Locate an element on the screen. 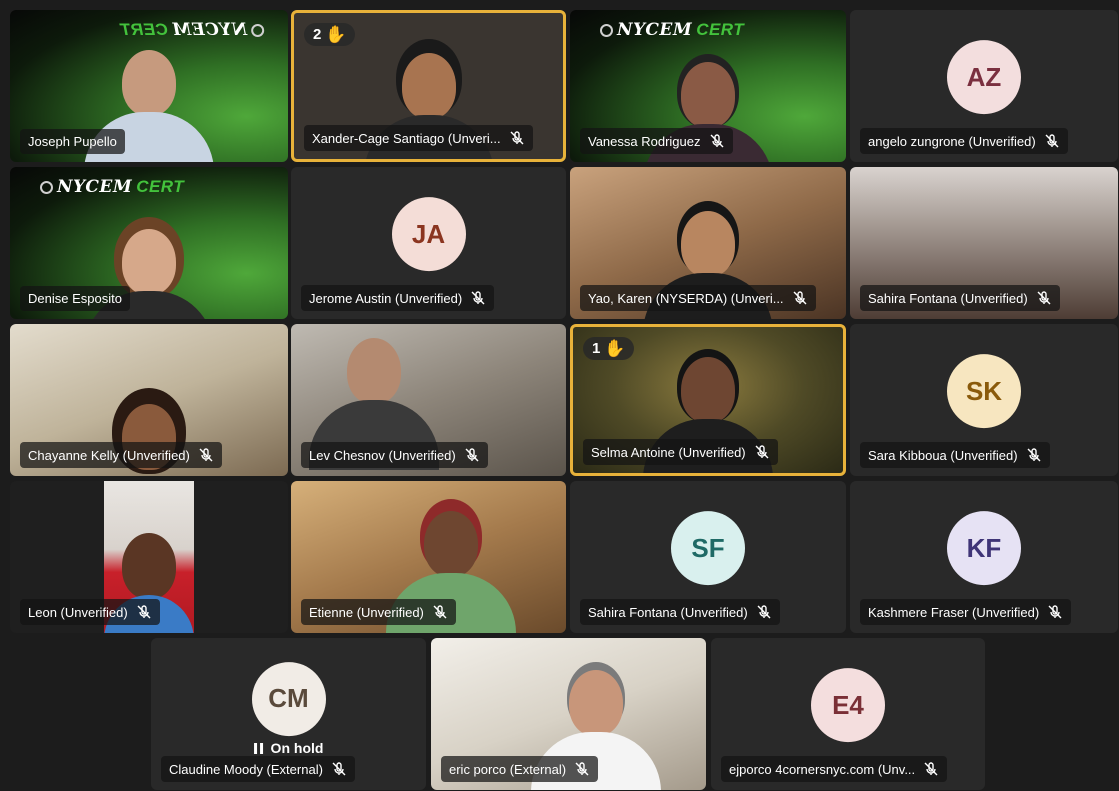  participant-tile: Lev Chesnov (Unverified) is located at coordinates (428, 400).